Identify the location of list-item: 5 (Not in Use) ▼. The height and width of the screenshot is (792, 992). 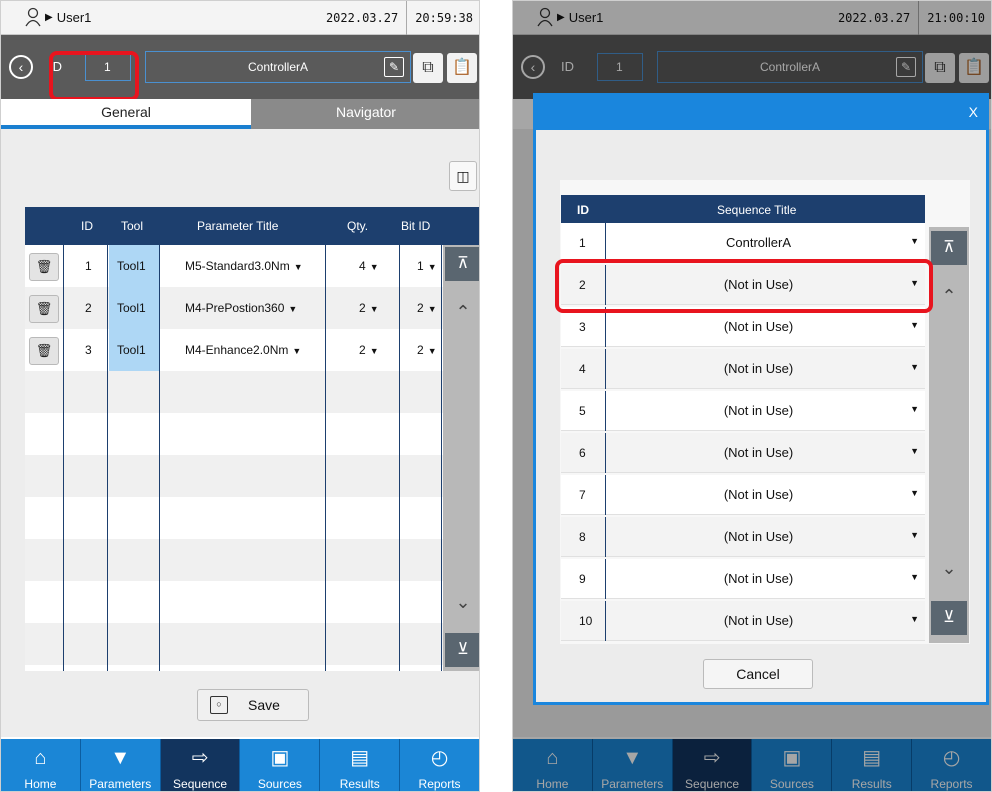
(743, 411).